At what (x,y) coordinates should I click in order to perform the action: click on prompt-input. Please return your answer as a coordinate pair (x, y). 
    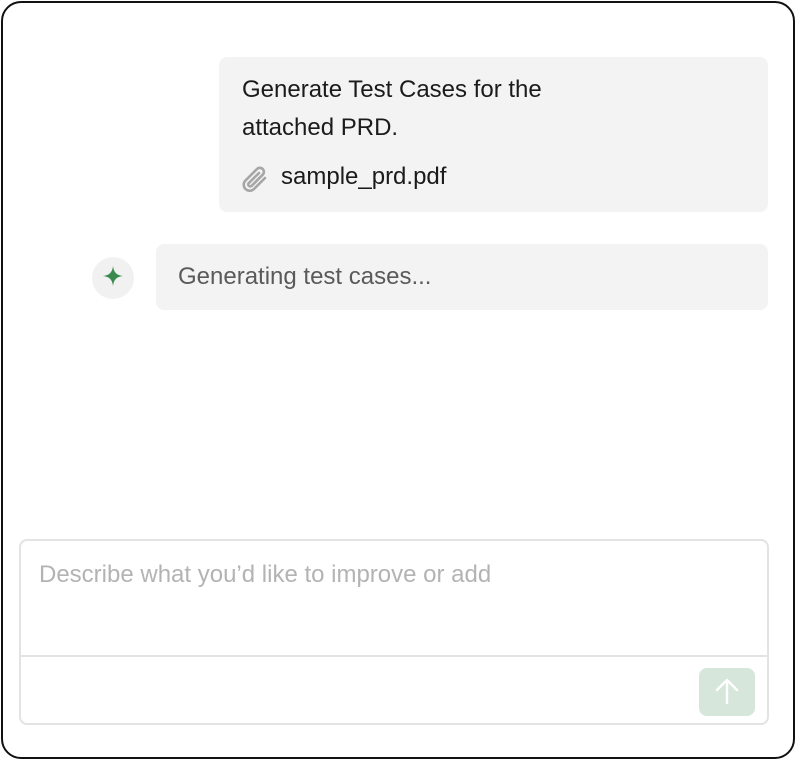
    Looking at the image, I should click on (394, 598).